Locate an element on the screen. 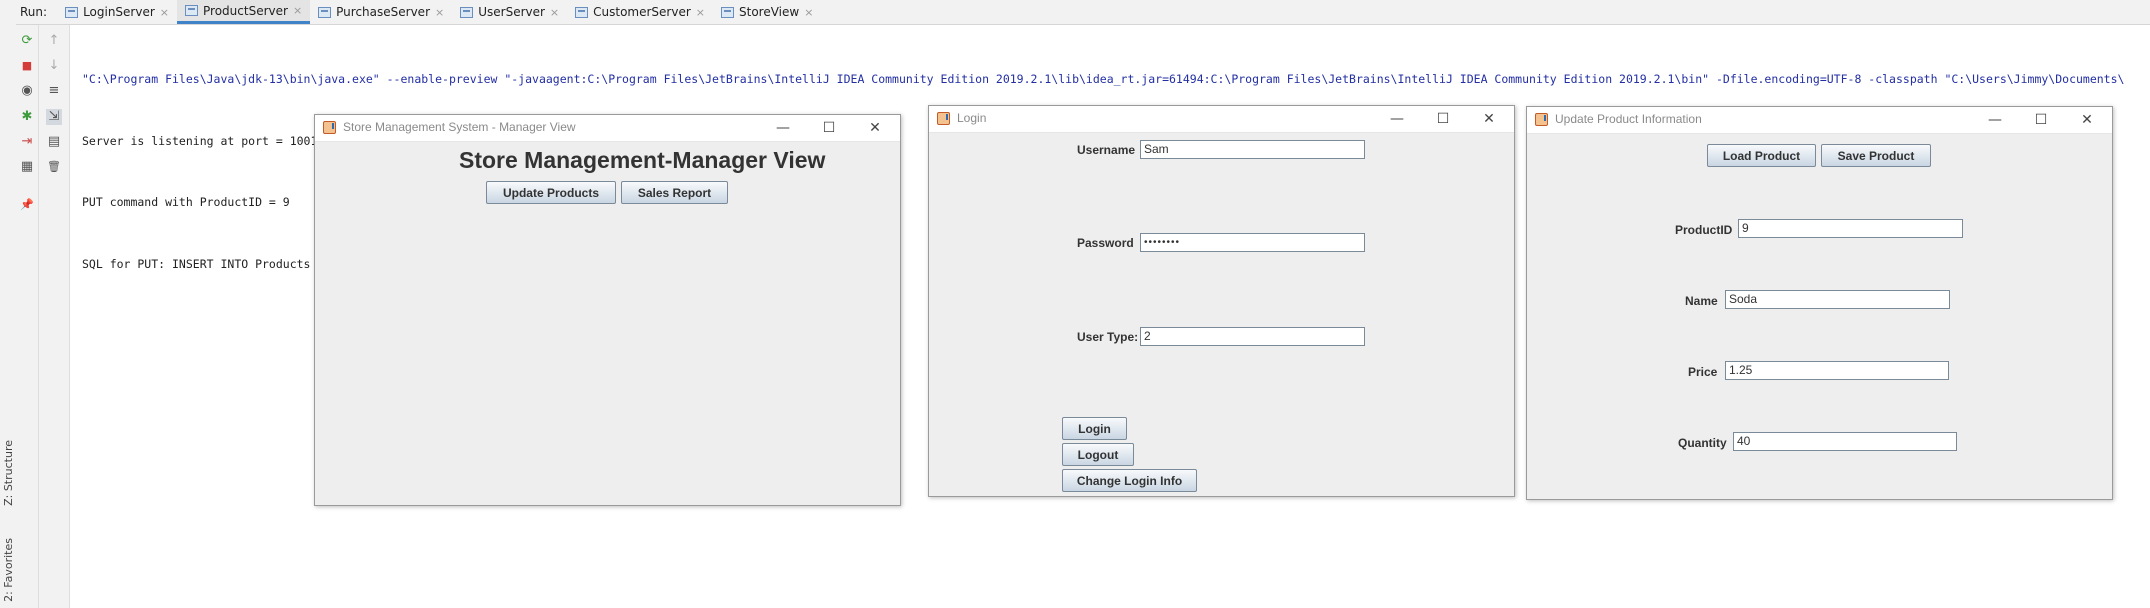 The height and width of the screenshot is (608, 2150). password-label: Password is located at coordinates (1105, 243).